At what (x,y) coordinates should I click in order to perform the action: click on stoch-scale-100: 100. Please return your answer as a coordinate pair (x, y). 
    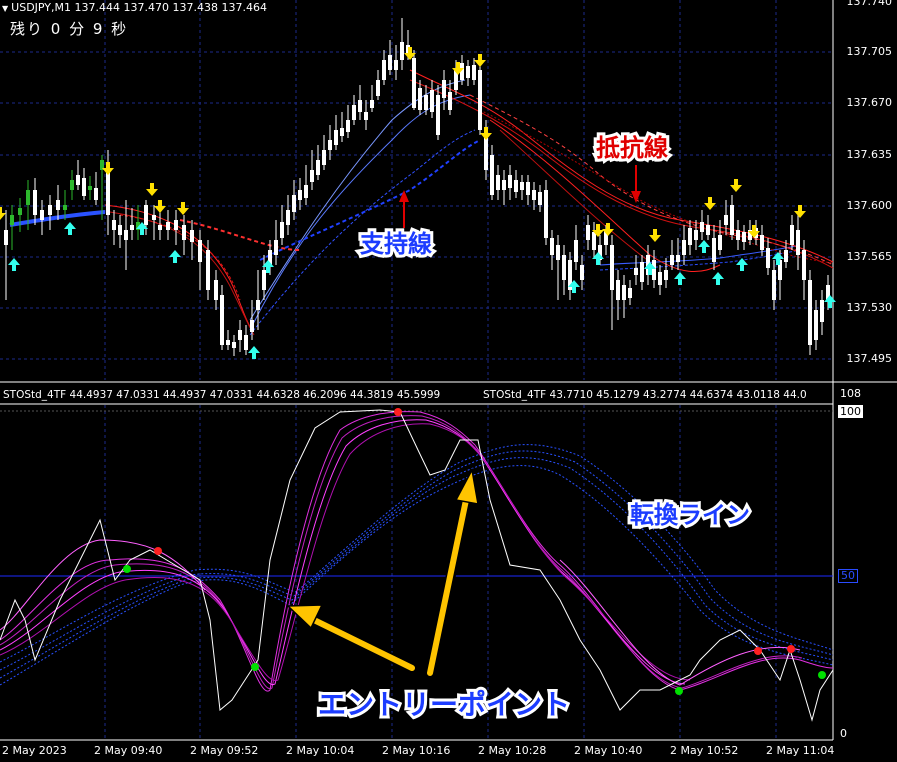
    Looking at the image, I should click on (850, 411).